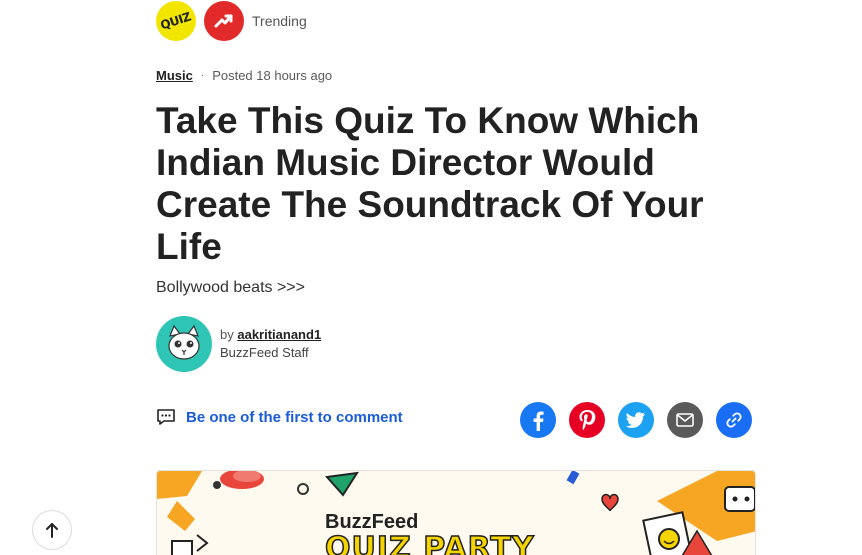 This screenshot has width=862, height=555. I want to click on quiz-badge-label: QUIZ, so click(176, 21).